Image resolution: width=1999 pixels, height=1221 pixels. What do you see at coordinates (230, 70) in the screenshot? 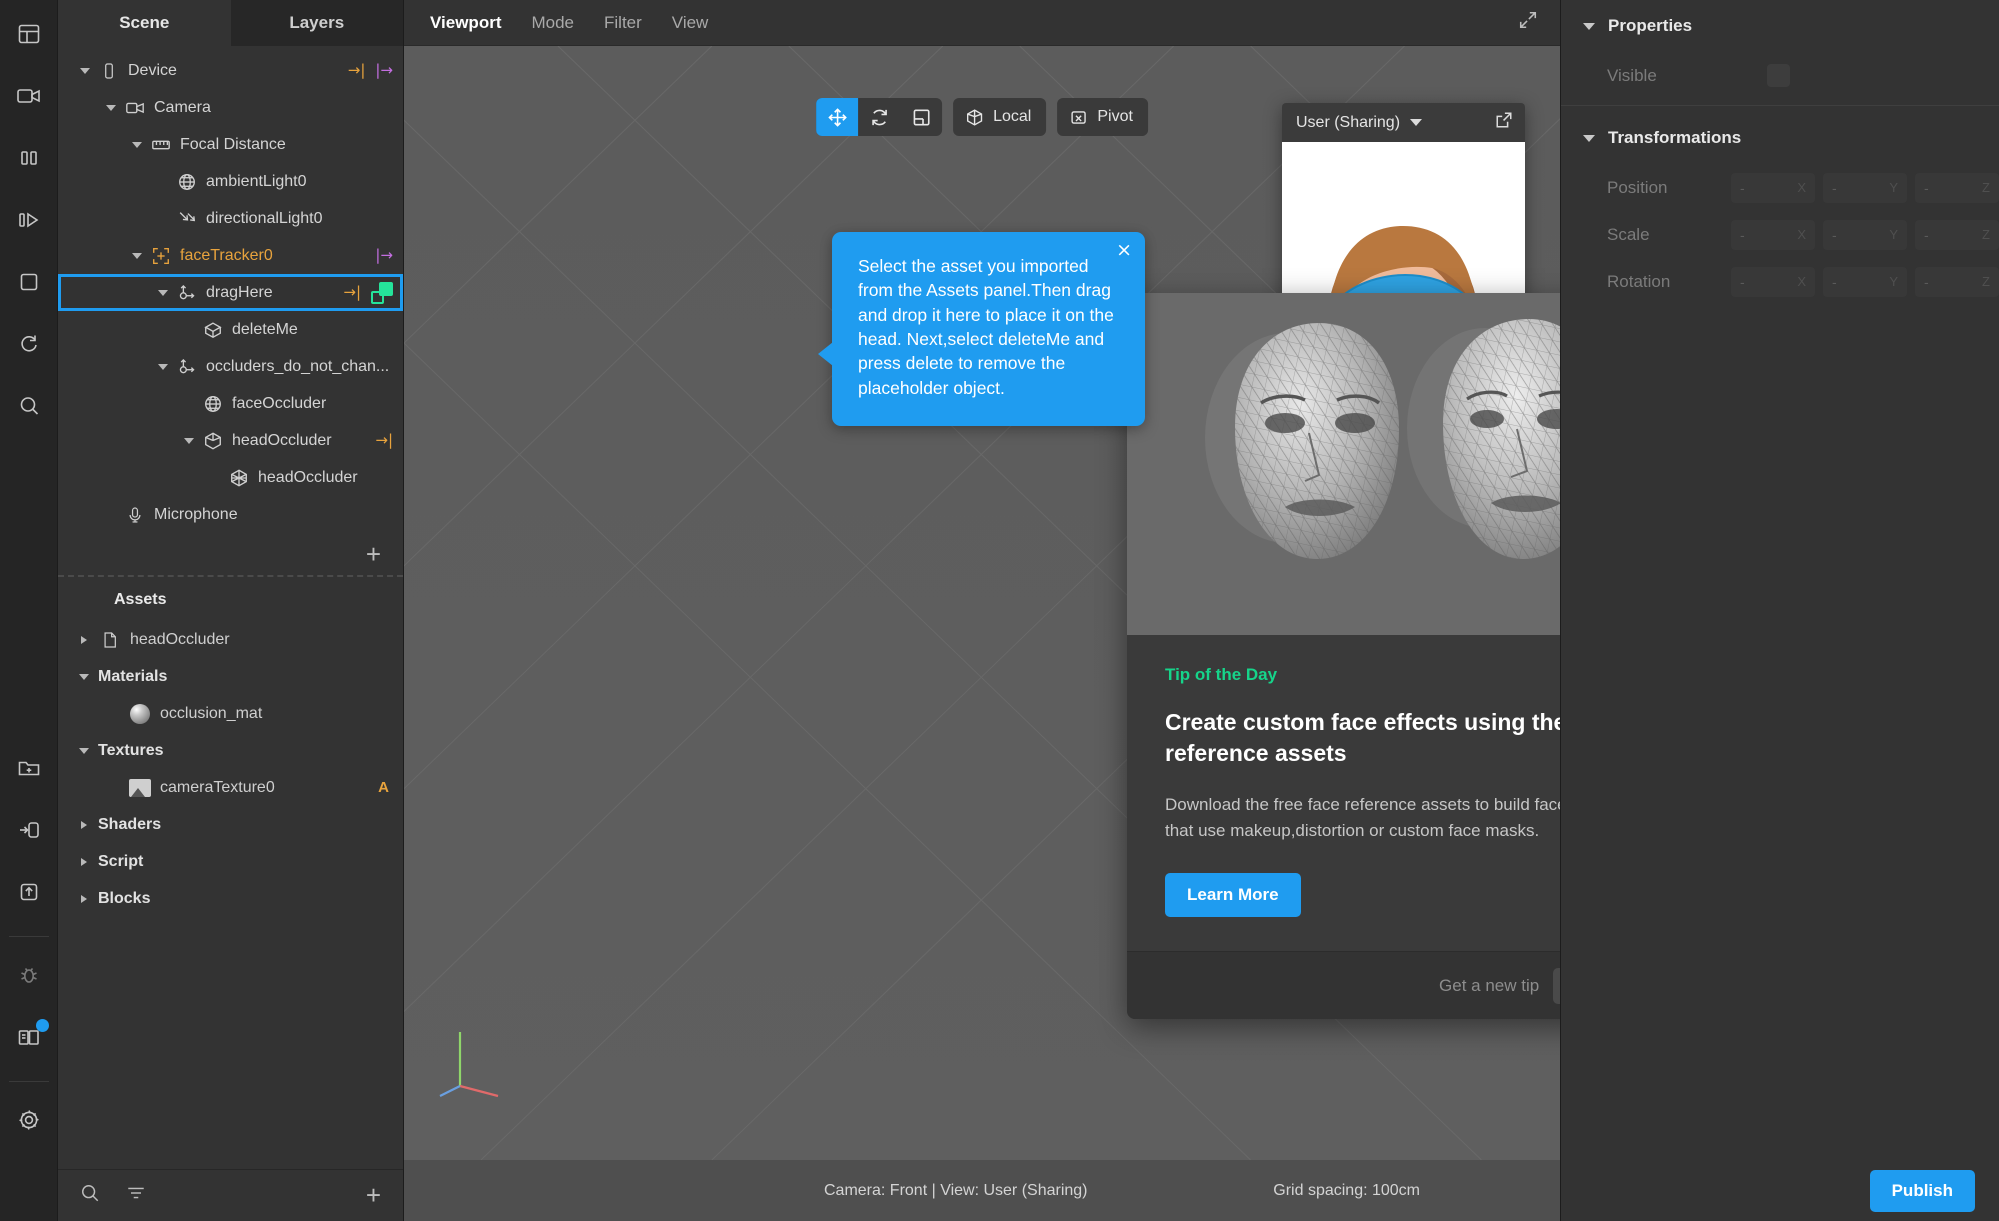
I see `scene-tree-item-device: Device →| |→` at bounding box center [230, 70].